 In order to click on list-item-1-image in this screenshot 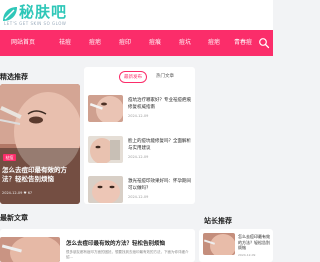, I will do `click(105, 108)`.